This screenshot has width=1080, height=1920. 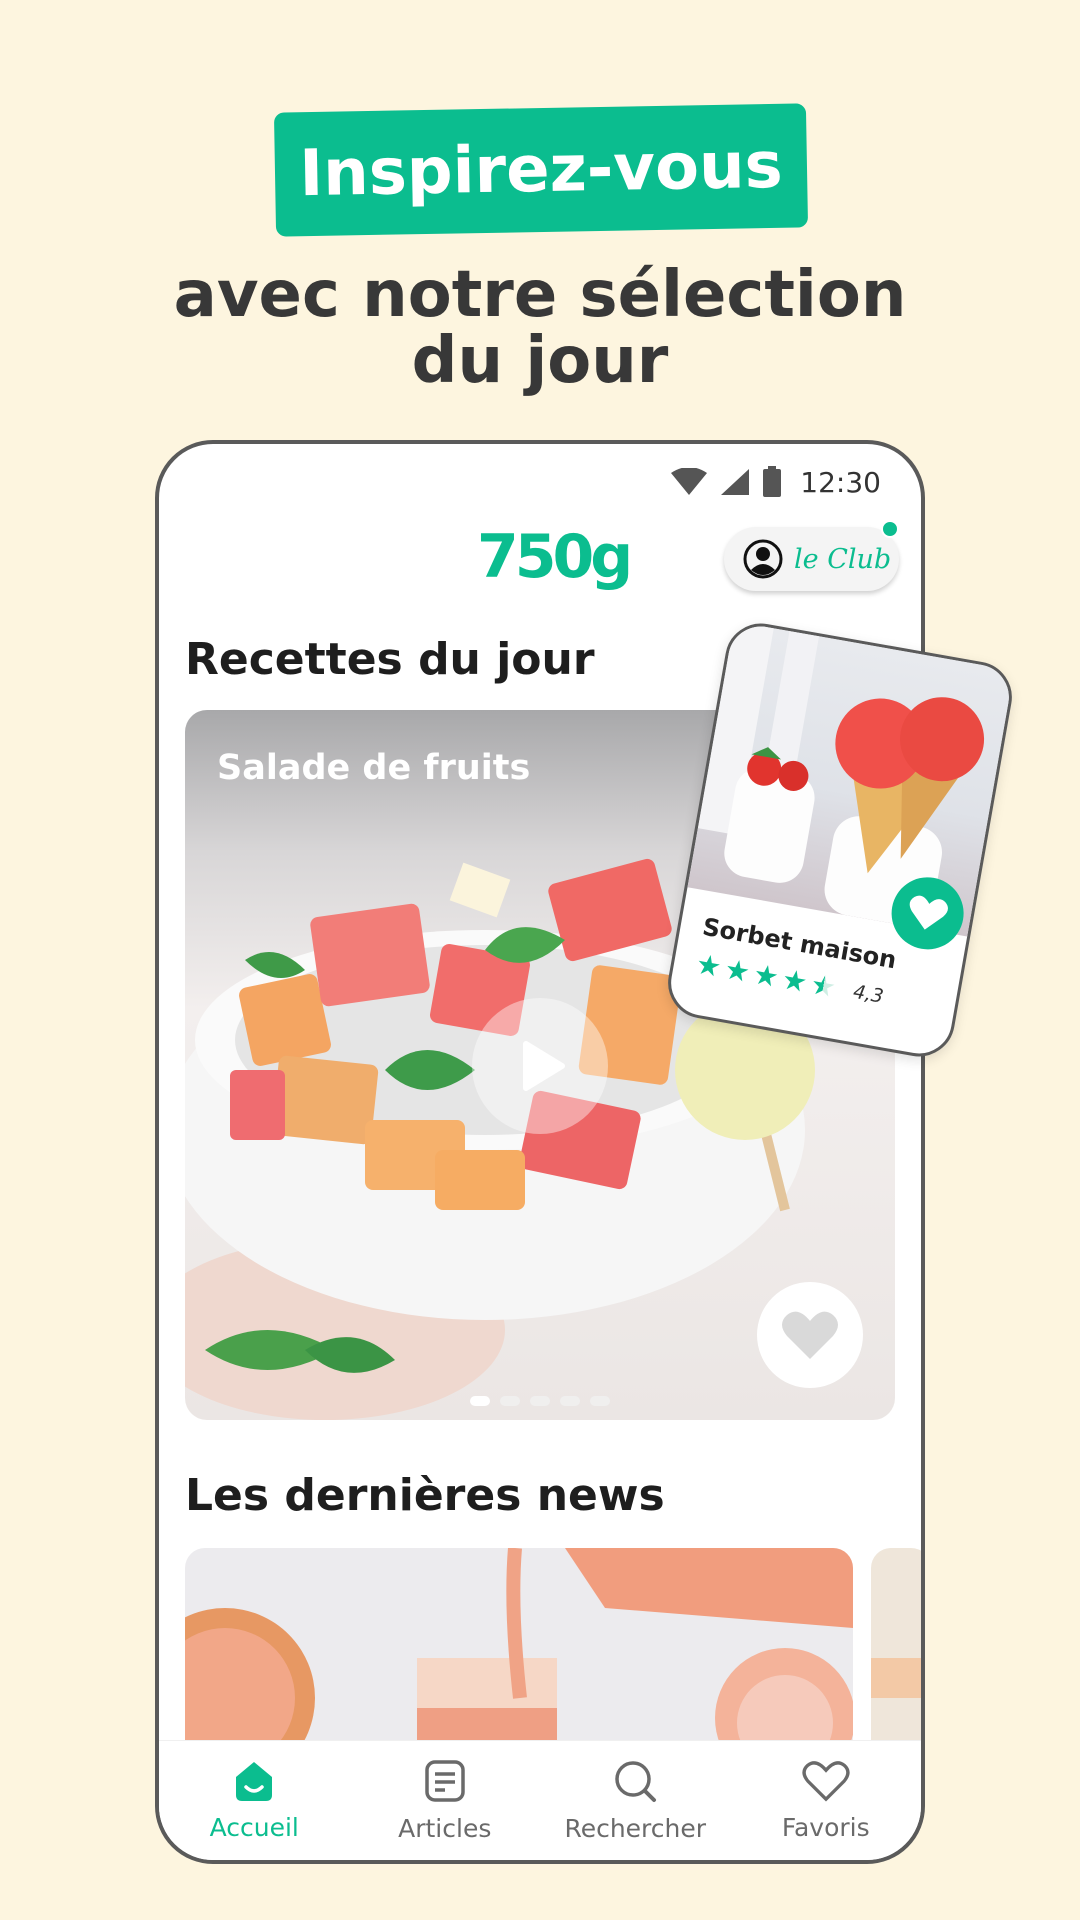 What do you see at coordinates (843, 559) in the screenshot?
I see `club-label: le Club` at bounding box center [843, 559].